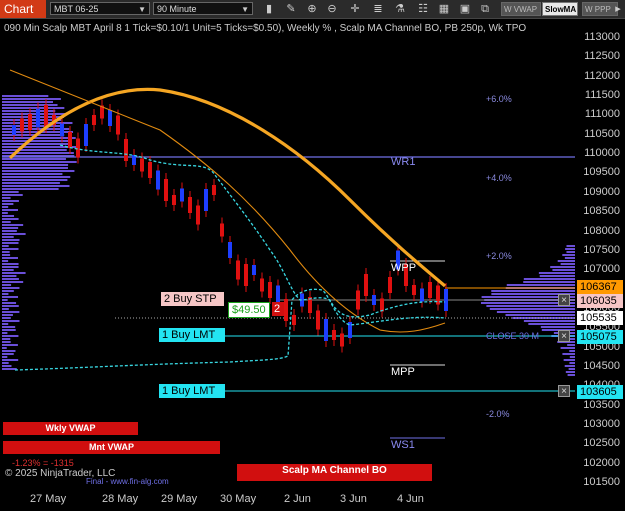 This screenshot has width=625, height=511. What do you see at coordinates (601, 482) in the screenshot?
I see `y-tick: 101500` at bounding box center [601, 482].